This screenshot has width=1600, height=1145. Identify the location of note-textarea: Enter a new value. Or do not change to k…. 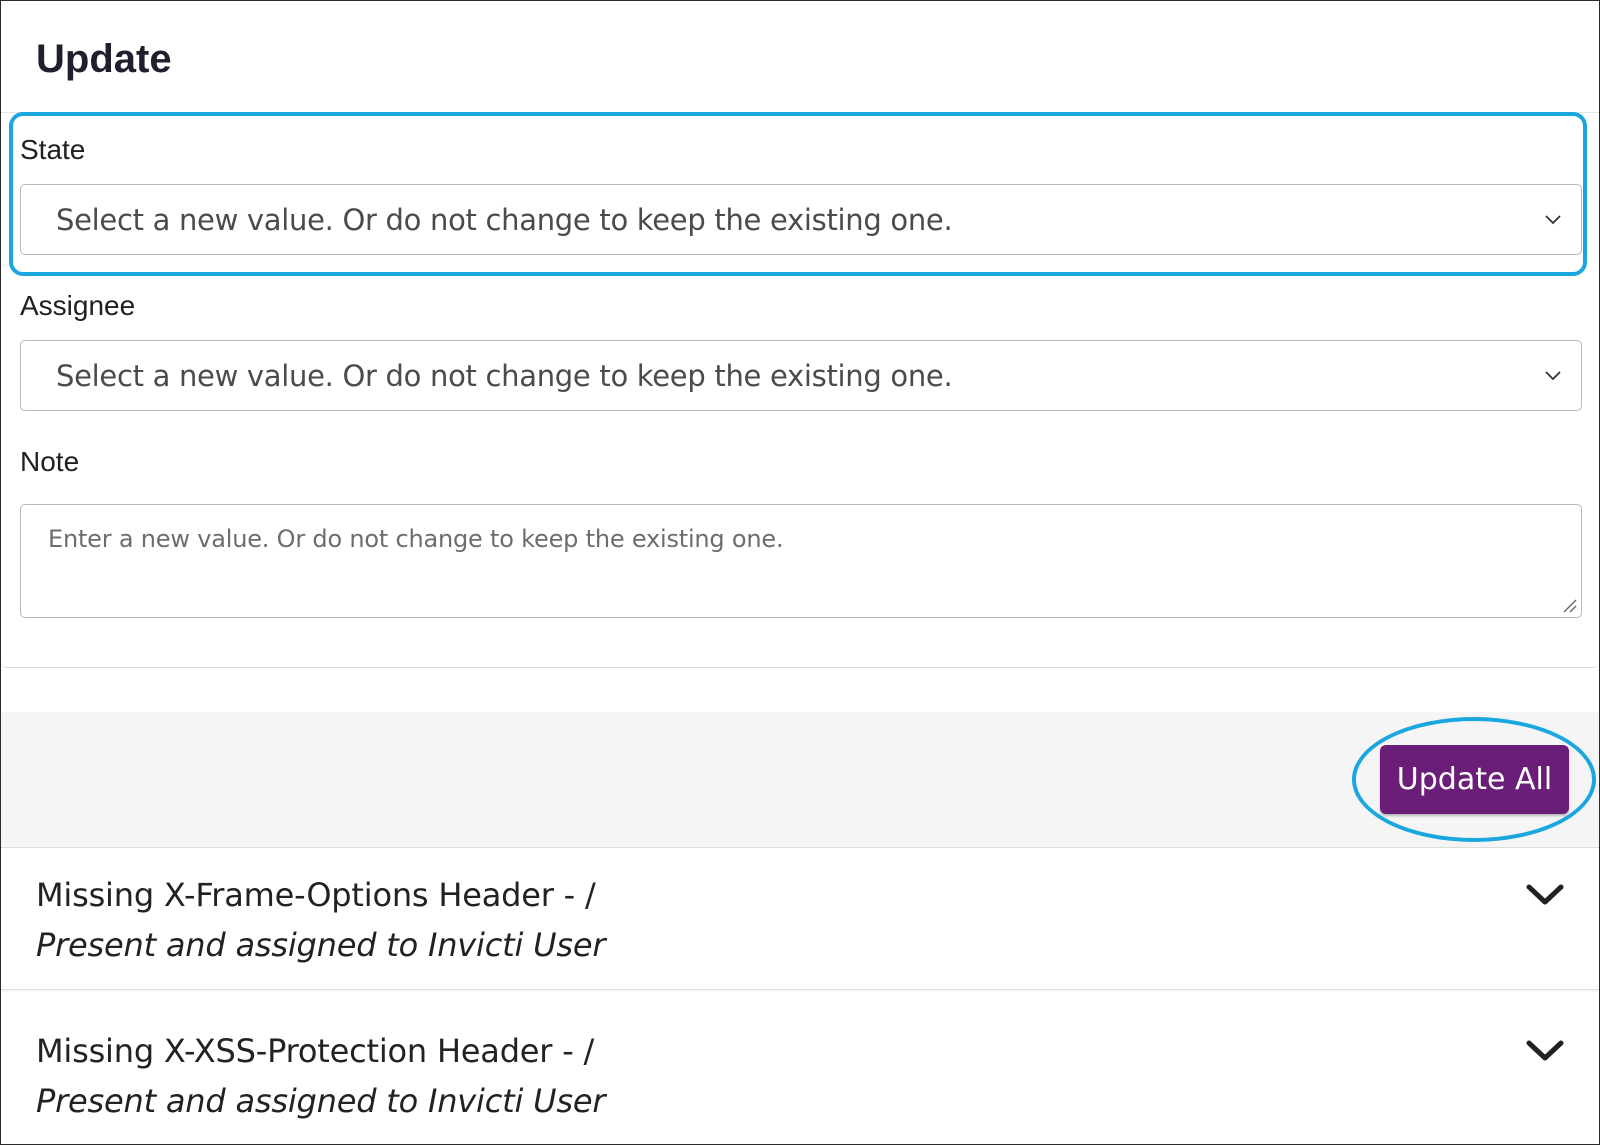
(801, 561).